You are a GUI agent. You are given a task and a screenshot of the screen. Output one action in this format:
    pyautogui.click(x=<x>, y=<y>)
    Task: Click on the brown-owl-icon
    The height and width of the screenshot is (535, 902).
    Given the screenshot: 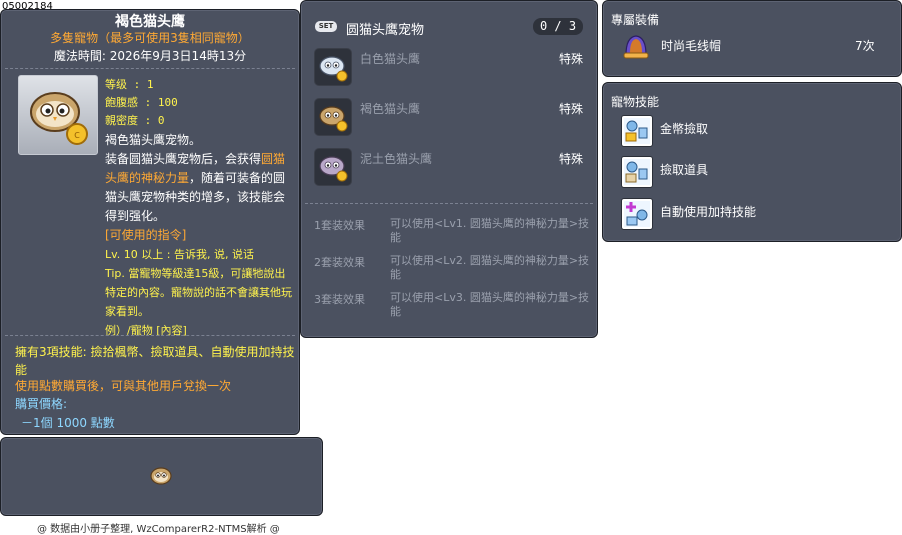 What is the action you would take?
    pyautogui.click(x=333, y=119)
    